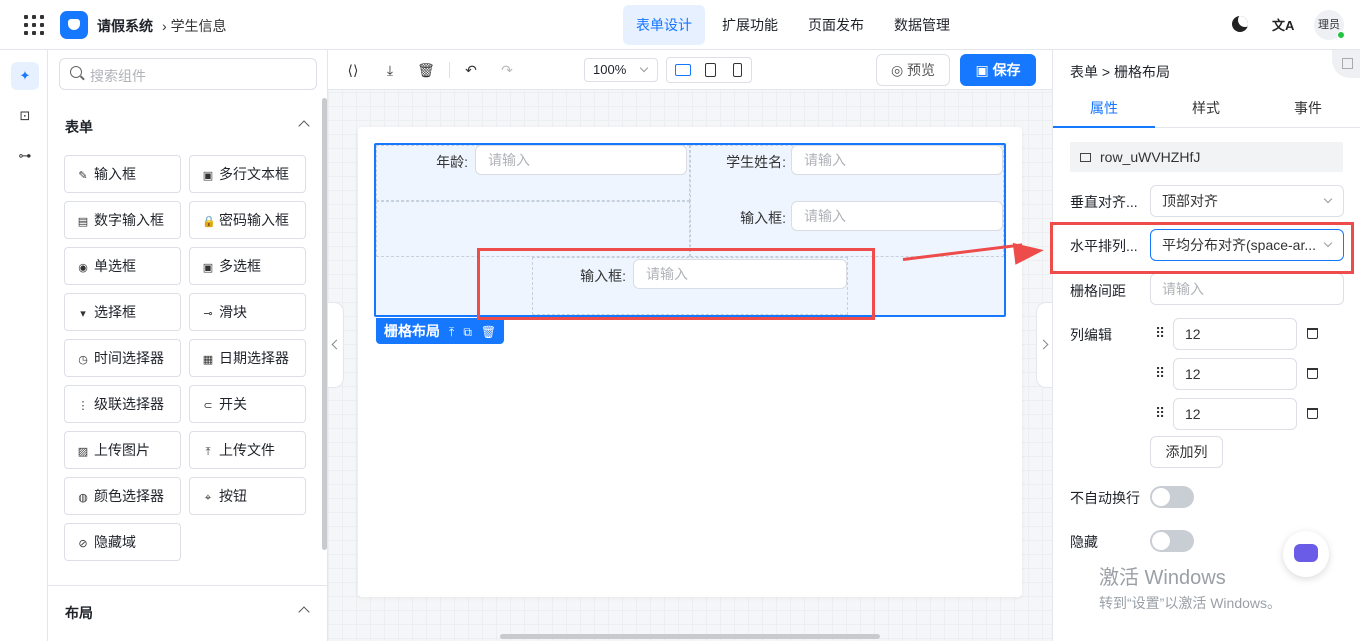 This screenshot has height=641, width=1360. What do you see at coordinates (1172, 497) in the screenshot?
I see `nowrap-switch` at bounding box center [1172, 497].